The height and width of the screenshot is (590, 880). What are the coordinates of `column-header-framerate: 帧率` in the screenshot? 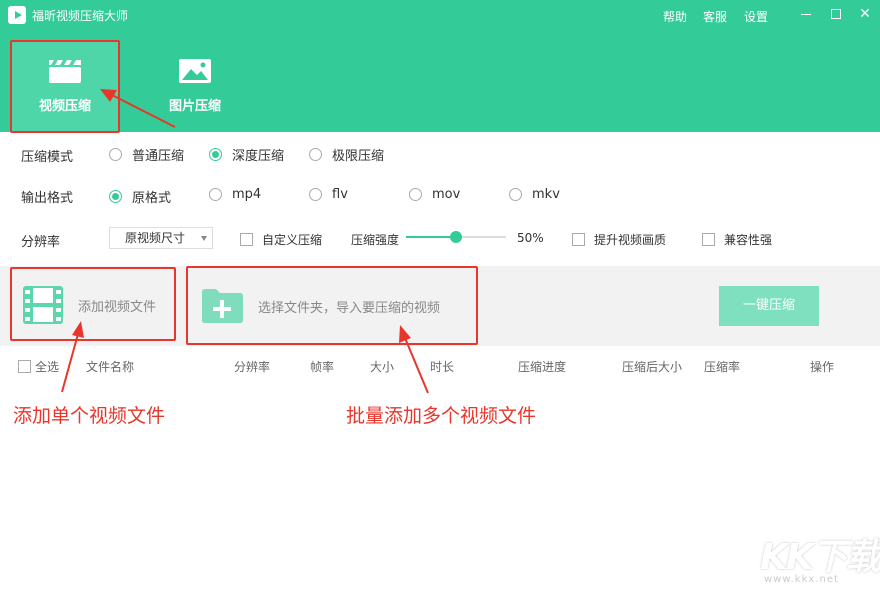 It's located at (322, 367).